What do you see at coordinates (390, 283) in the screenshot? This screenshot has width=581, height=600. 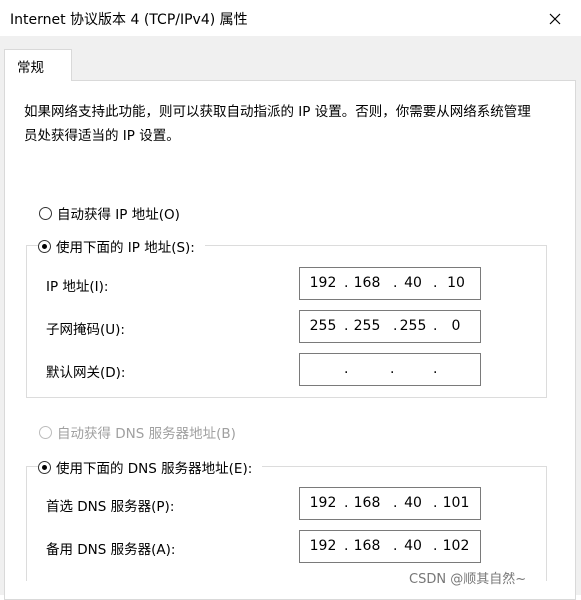 I see `ip-address-input: 192 . 168 . 40 . 10` at bounding box center [390, 283].